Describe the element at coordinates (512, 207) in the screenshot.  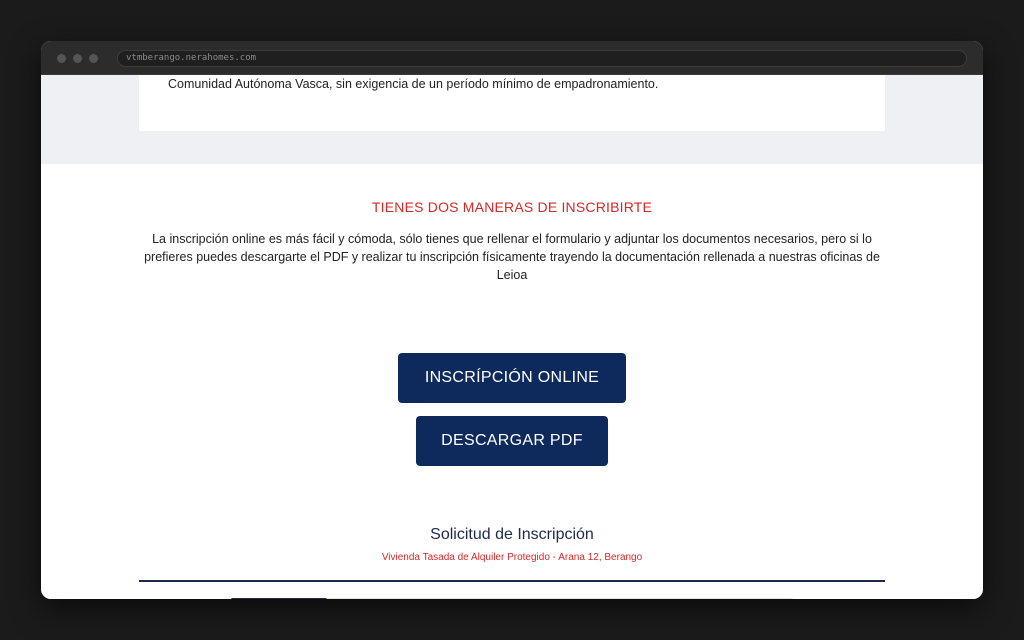
I see `section-title: TIENES DOS MANERAS DE INSCRIBIRTE` at that location.